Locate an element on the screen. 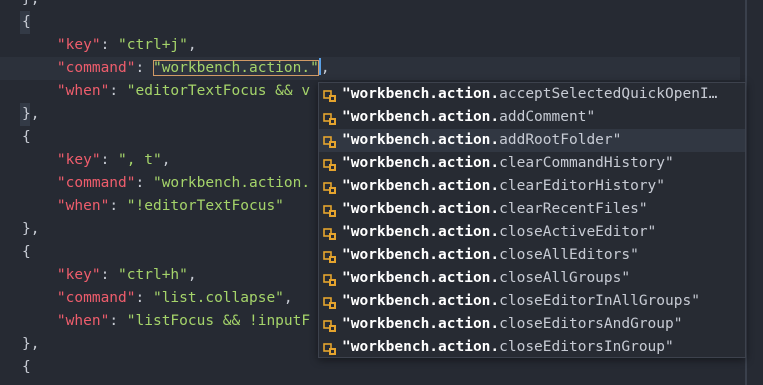  suggestion-rest: clearRecentFiles" is located at coordinates (573, 209).